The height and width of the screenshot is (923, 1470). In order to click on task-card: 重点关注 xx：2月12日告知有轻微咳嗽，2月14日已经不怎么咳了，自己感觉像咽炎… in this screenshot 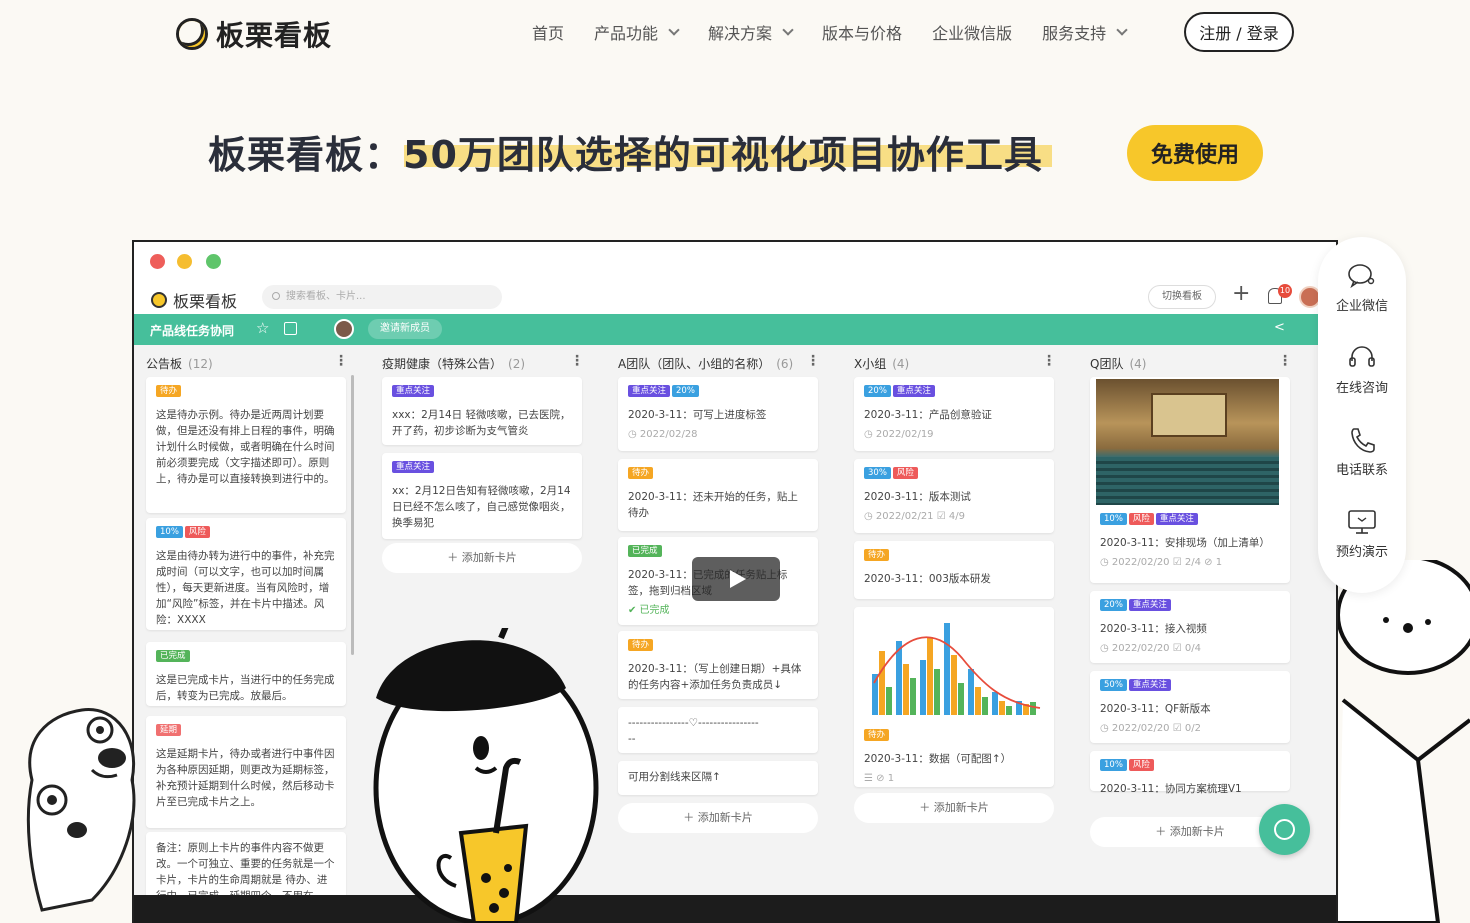, I will do `click(482, 496)`.